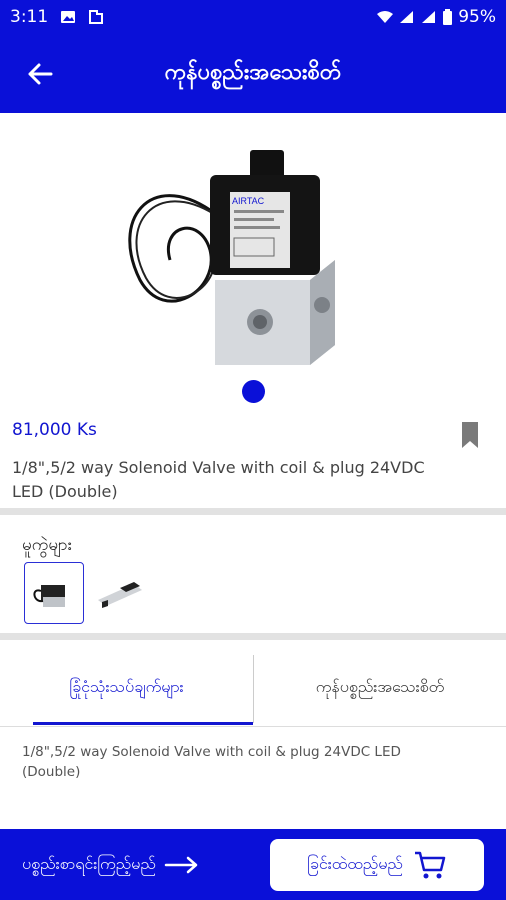 Image resolution: width=506 pixels, height=900 pixels. I want to click on tab-product-details: ကုန်ပစ္စည်းအသေးစိတ်, so click(380, 688).